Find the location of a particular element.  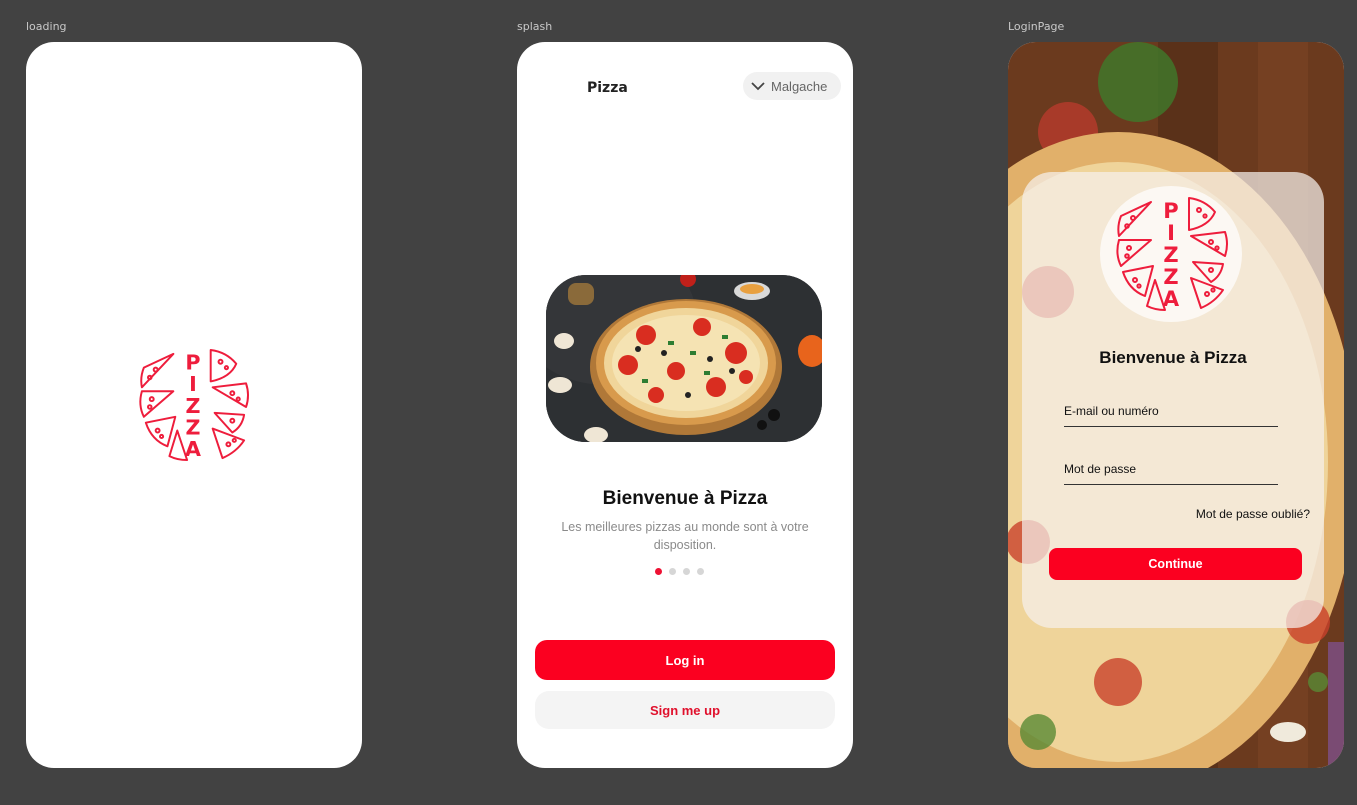

brand-name: Pizza is located at coordinates (607, 88).